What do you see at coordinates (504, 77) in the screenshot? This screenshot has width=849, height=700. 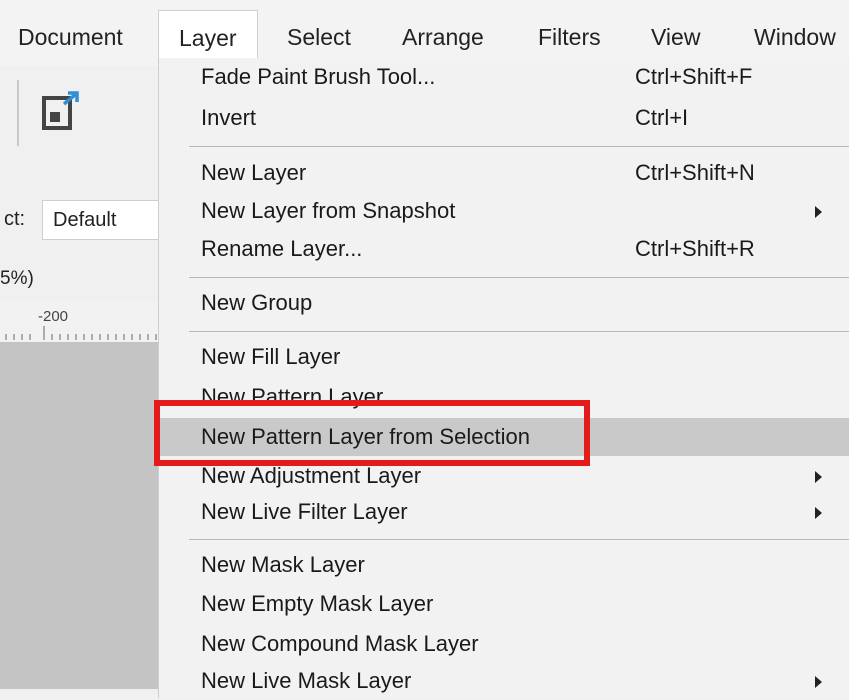 I see `menu-item-fade-paint-brush: Fade Paint Brush Tool... Ctrl+Shift+F` at bounding box center [504, 77].